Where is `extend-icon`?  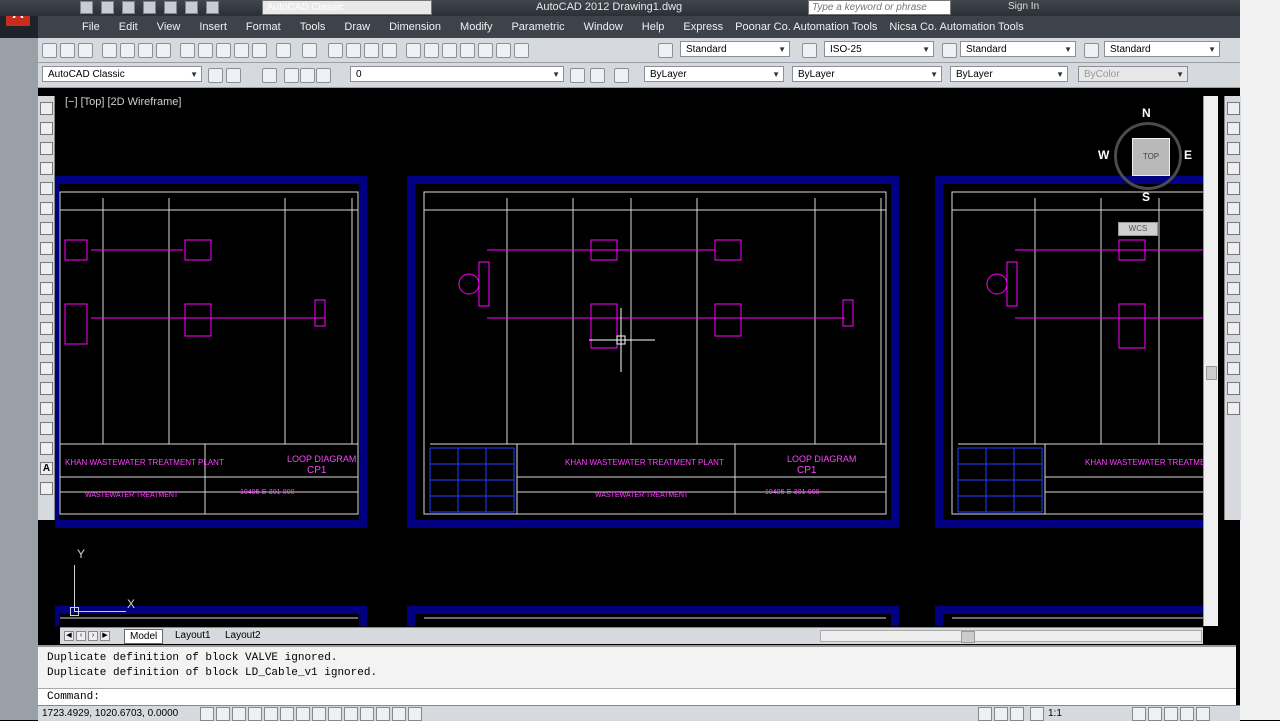
extend-icon is located at coordinates (1233, 308).